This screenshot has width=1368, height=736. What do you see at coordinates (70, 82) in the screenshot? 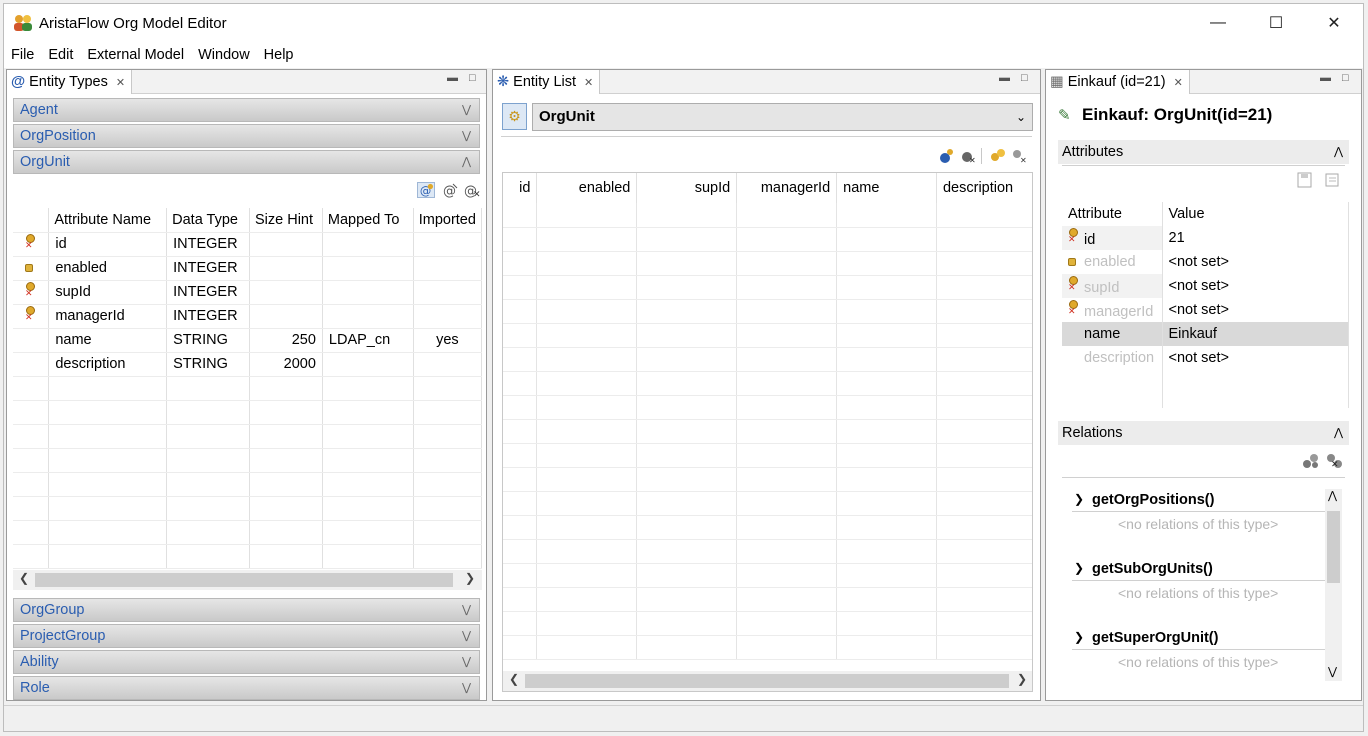
I see `tab-entity-types: @ Entity Types ✕` at bounding box center [70, 82].